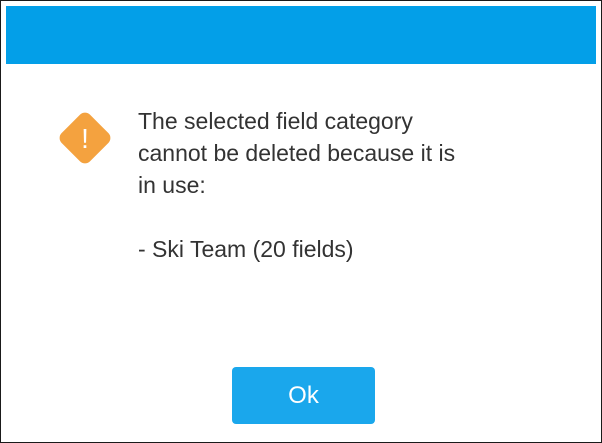 This screenshot has height=443, width=602. Describe the element at coordinates (275, 121) in the screenshot. I see `message-line: The selected field category` at that location.